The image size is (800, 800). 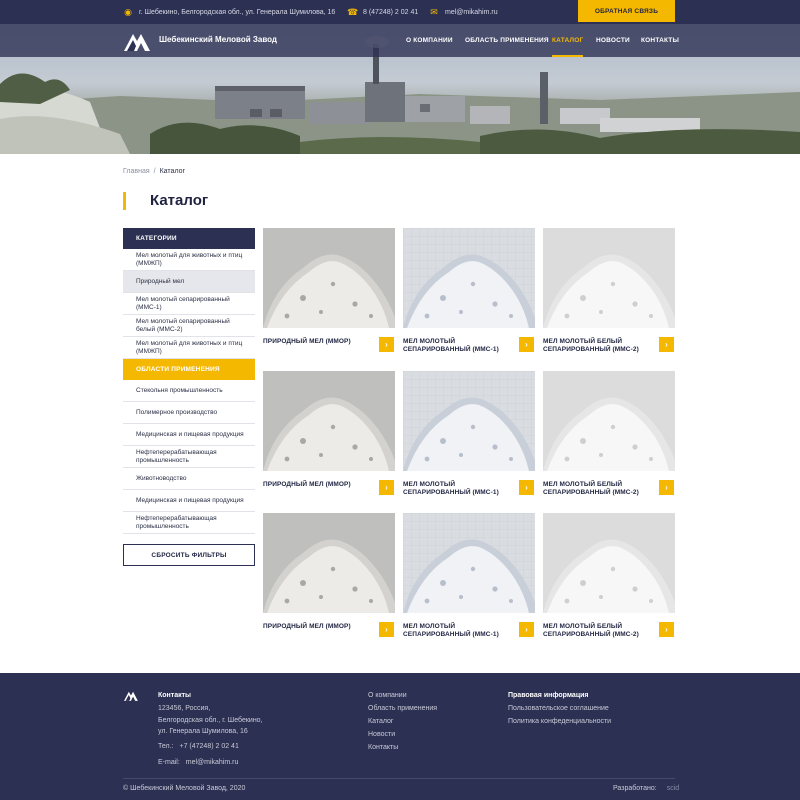 What do you see at coordinates (189, 391) in the screenshot?
I see `application-item: Стекольня промышленность` at bounding box center [189, 391].